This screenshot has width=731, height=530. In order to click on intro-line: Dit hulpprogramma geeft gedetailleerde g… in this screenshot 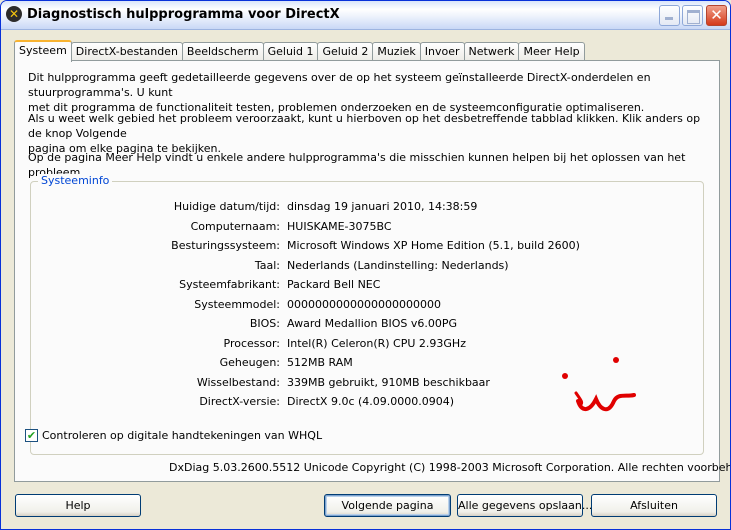, I will do `click(339, 85)`.